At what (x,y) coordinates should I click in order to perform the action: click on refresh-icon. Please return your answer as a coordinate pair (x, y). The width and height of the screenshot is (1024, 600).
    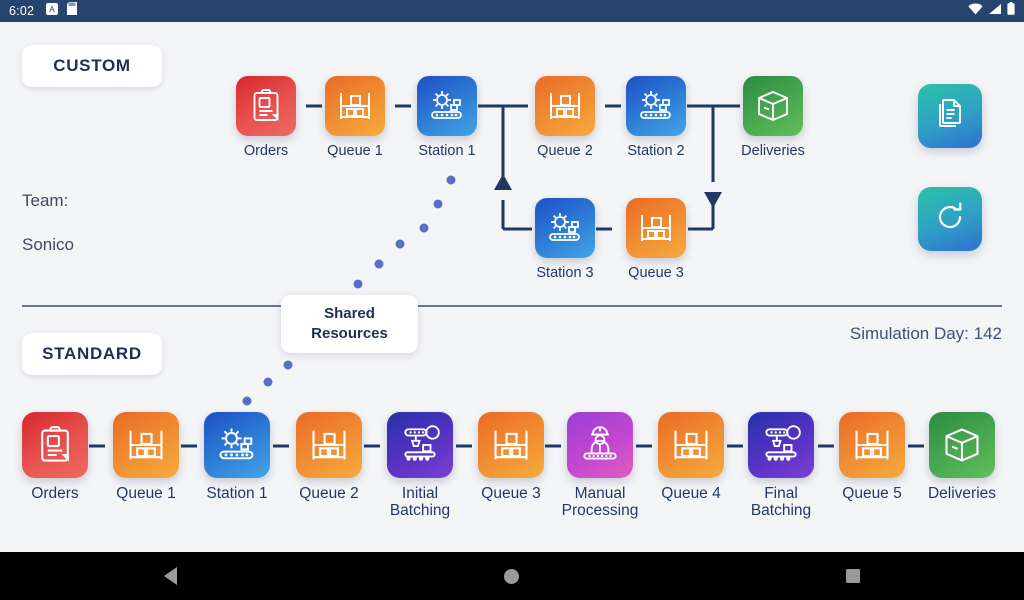
    Looking at the image, I should click on (950, 219).